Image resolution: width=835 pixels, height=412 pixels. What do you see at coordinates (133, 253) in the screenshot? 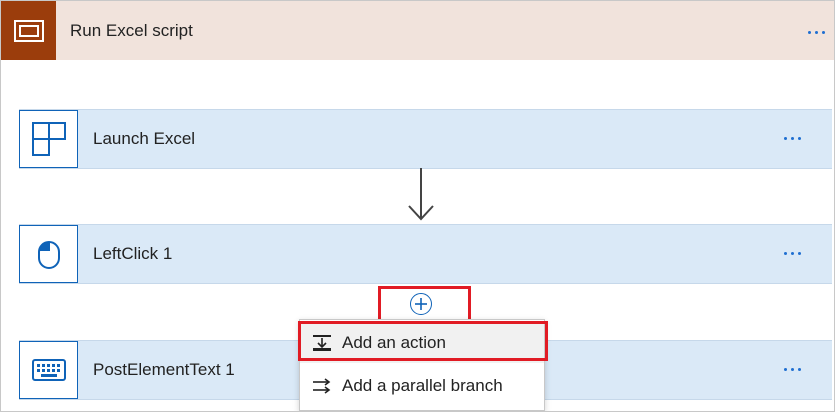
I see `step-title: LeftClick 1` at bounding box center [133, 253].